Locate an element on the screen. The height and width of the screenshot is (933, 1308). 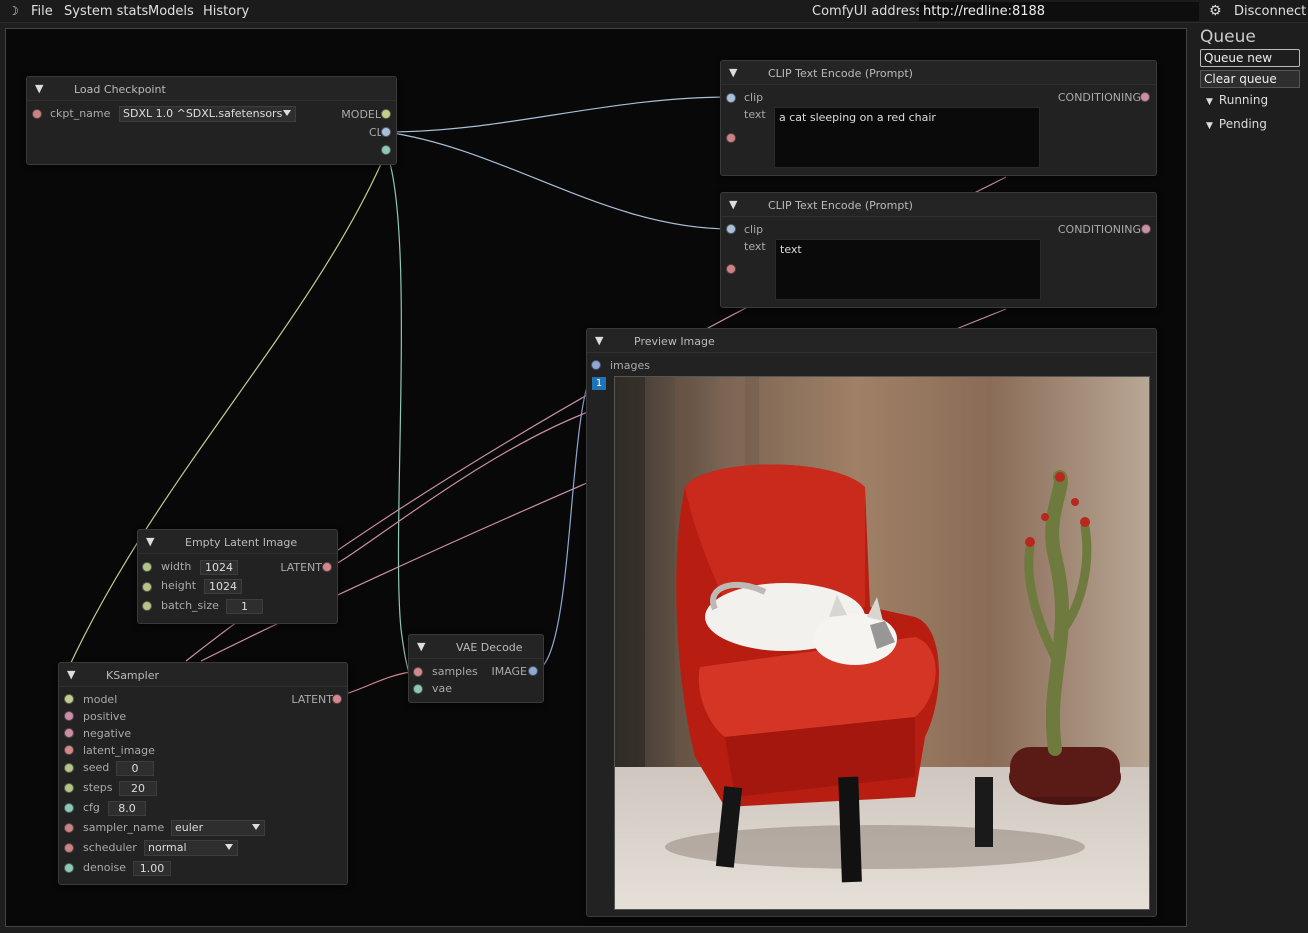
clear-queue-button: Clear queue is located at coordinates (1250, 79).